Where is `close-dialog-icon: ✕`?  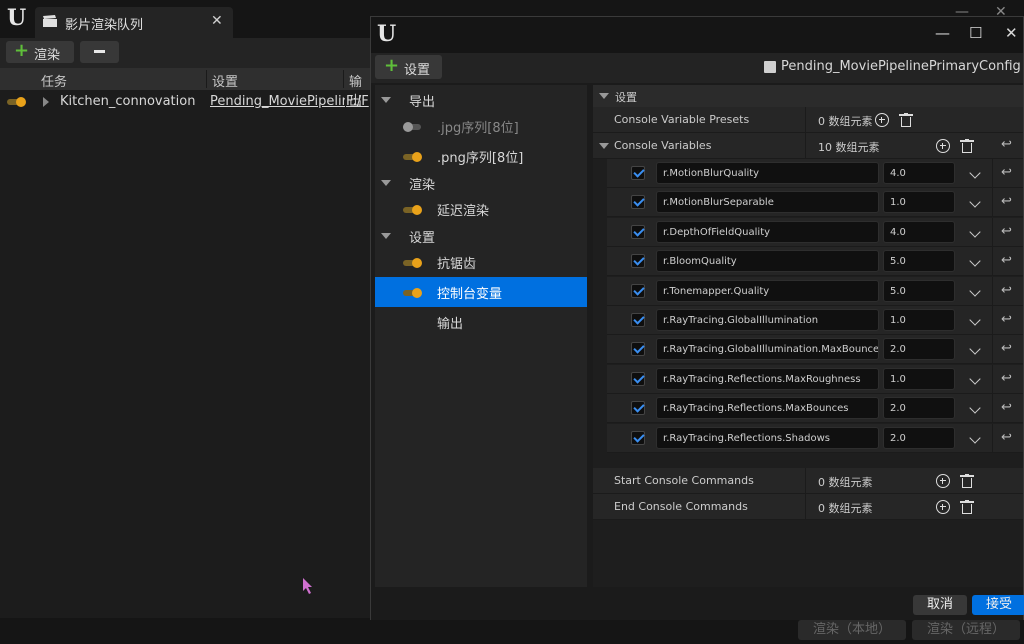
close-dialog-icon: ✕ is located at coordinates (1011, 33).